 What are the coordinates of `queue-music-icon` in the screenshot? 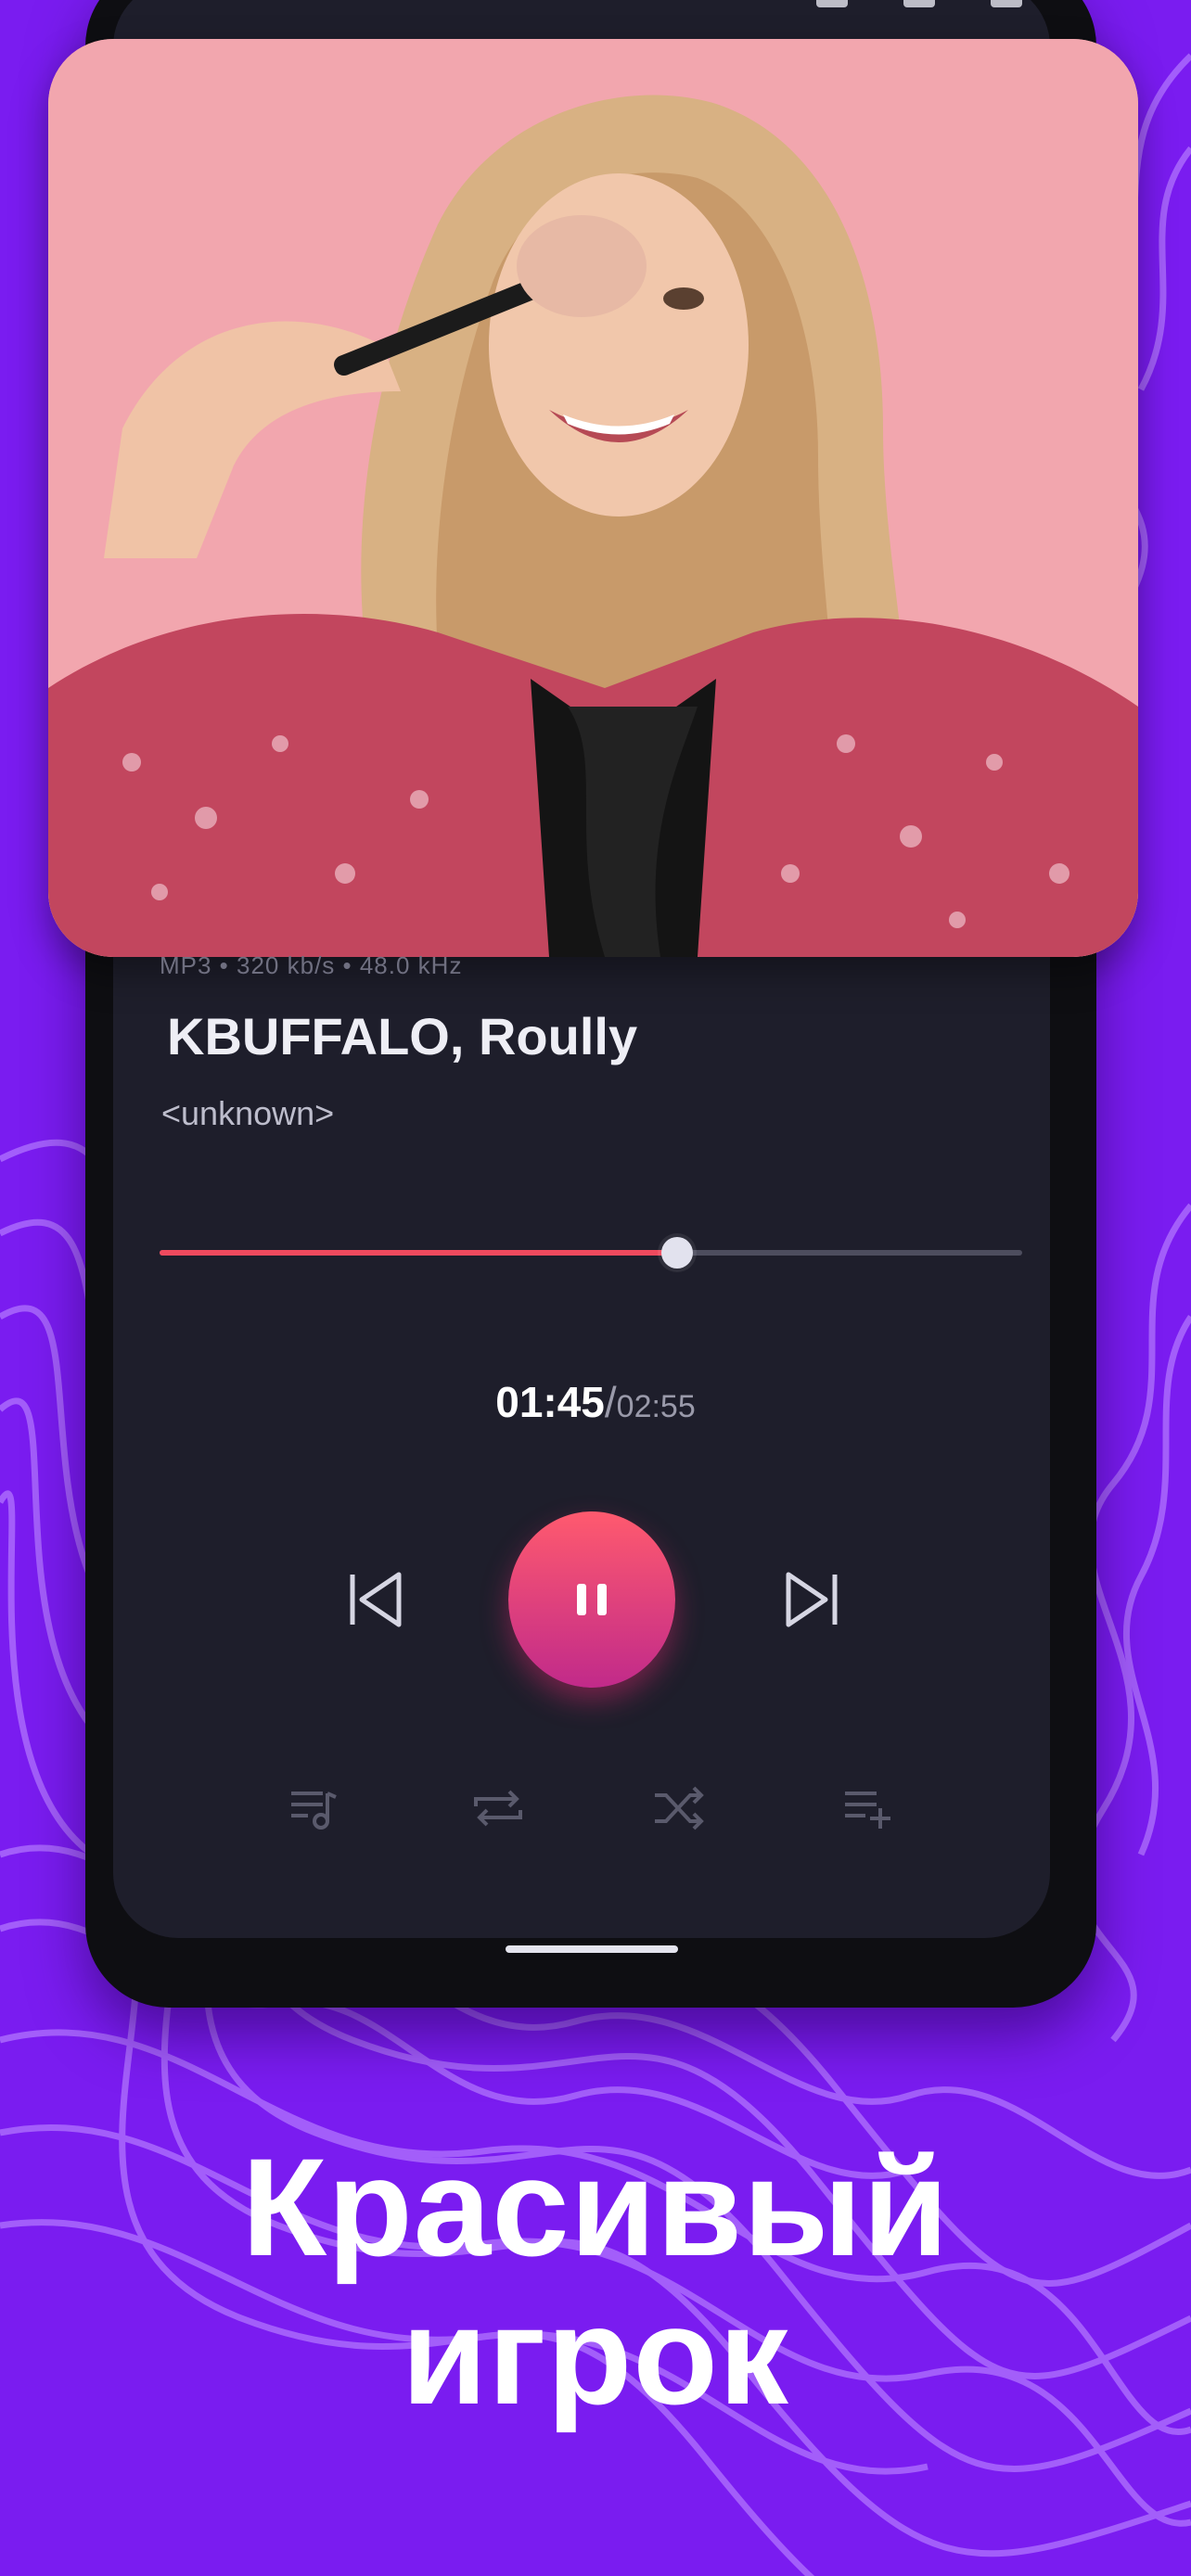 It's located at (314, 1811).